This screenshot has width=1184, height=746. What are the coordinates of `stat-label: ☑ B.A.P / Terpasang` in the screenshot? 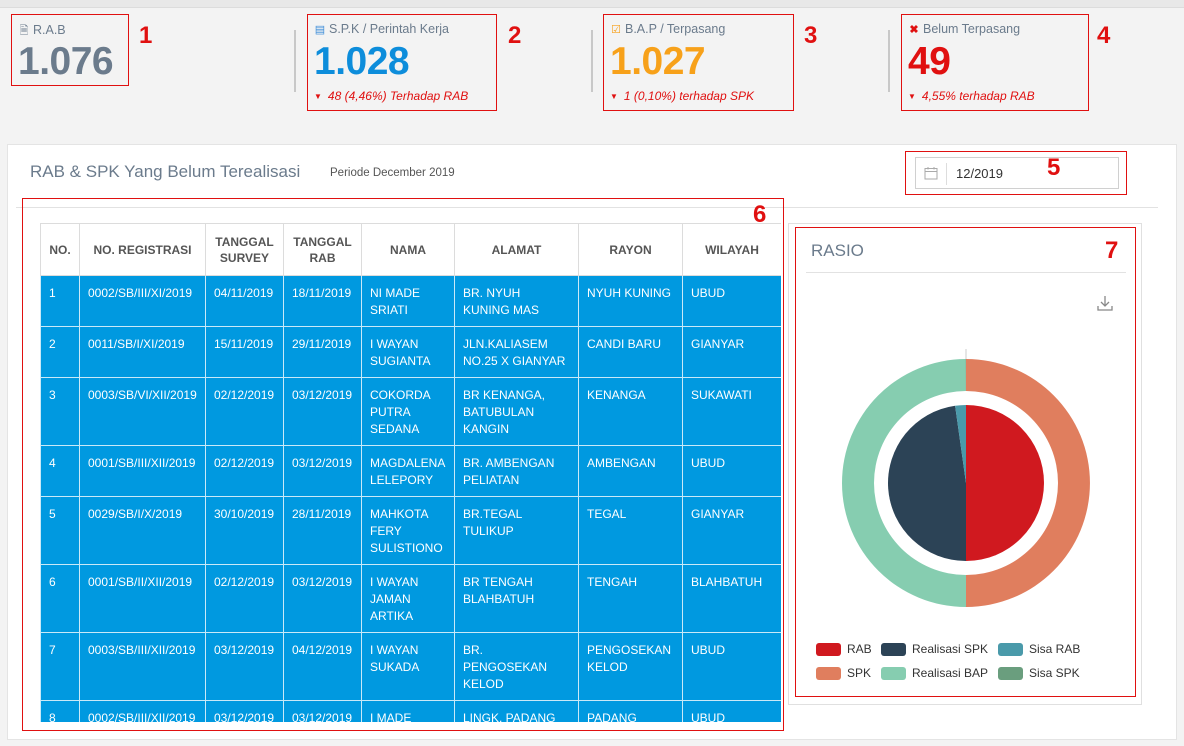 It's located at (668, 29).